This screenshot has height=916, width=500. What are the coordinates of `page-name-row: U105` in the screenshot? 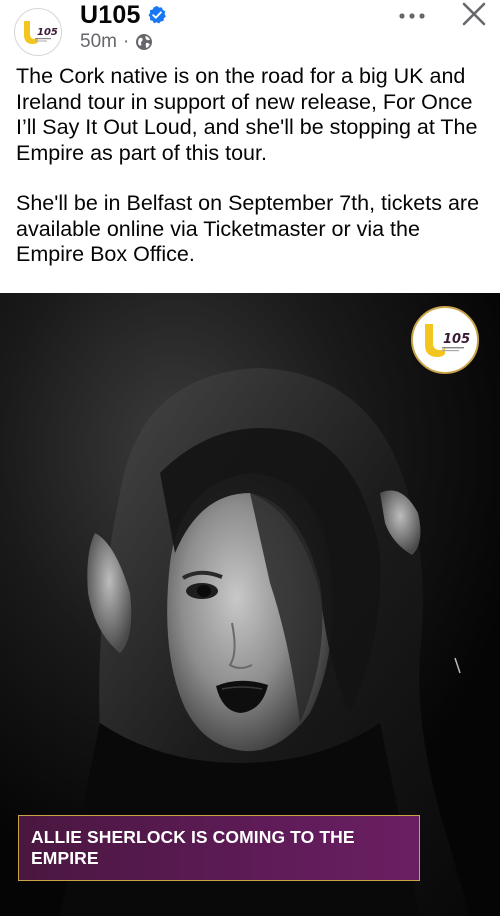 It's located at (123, 15).